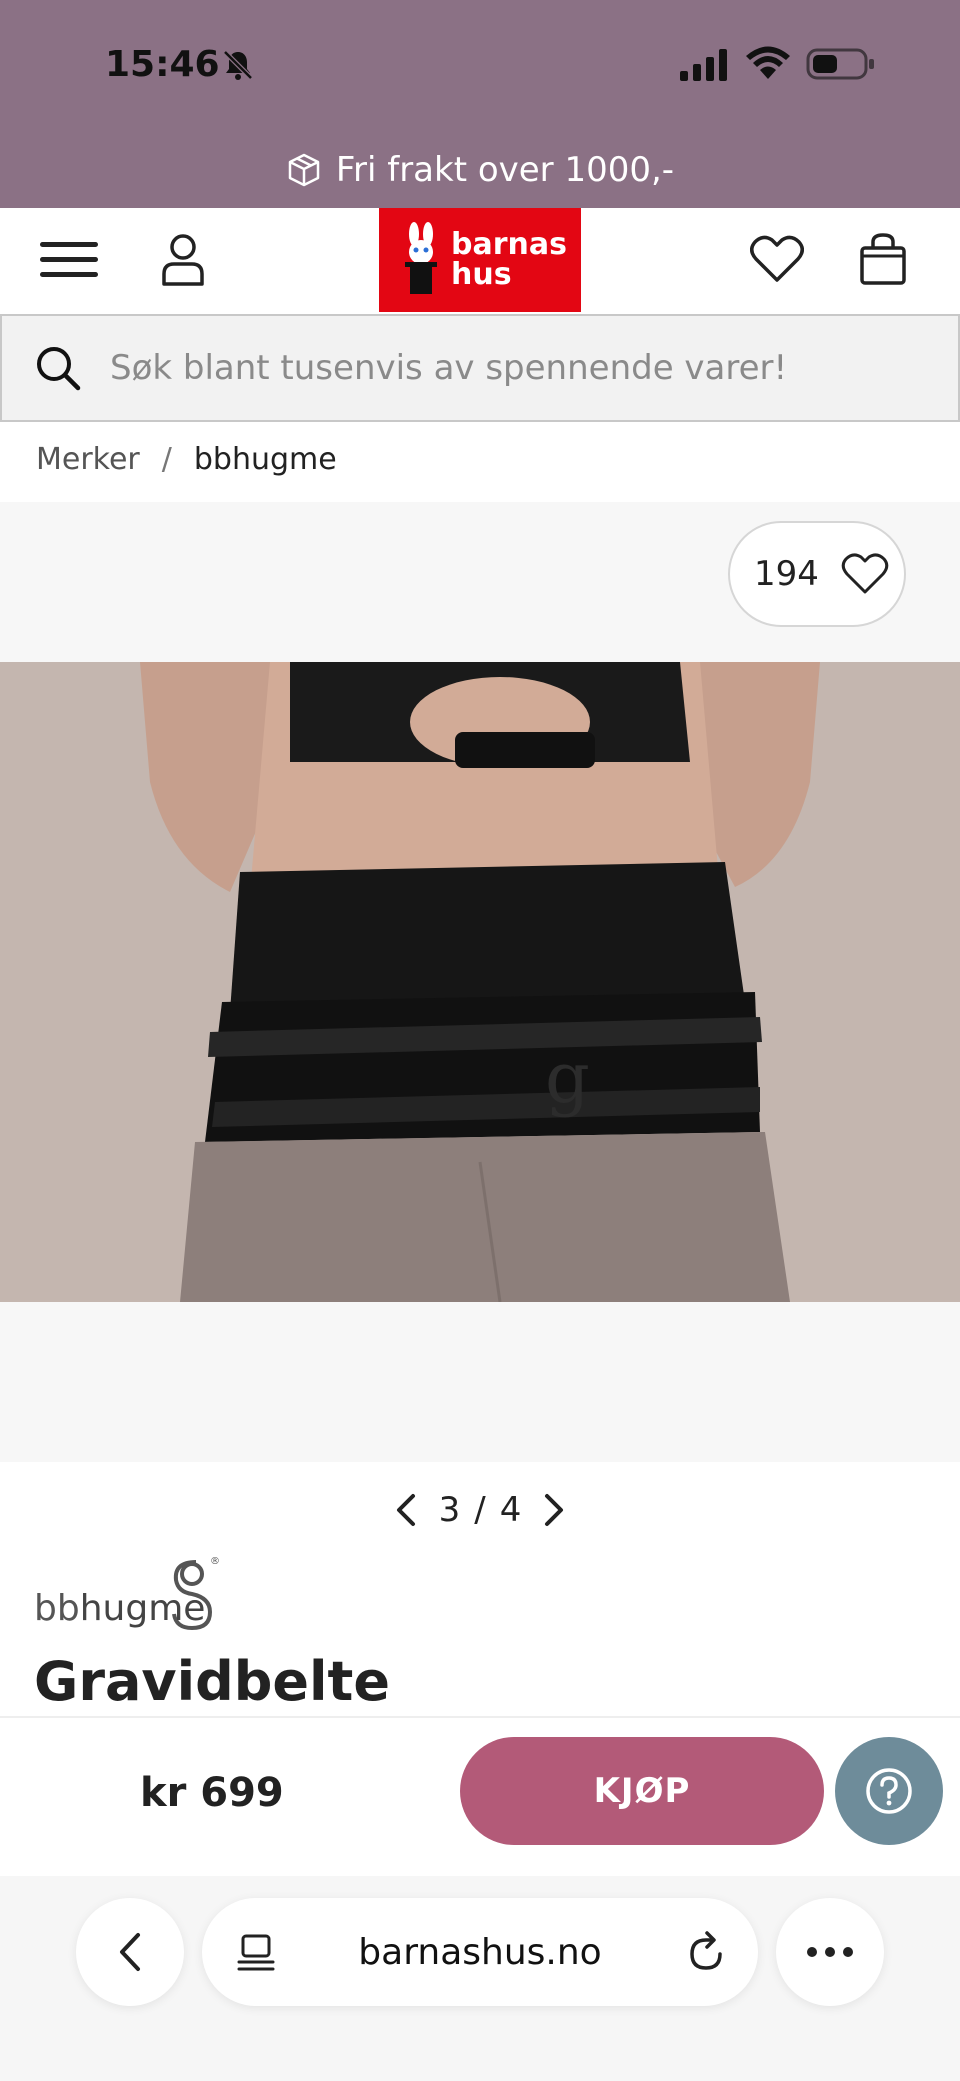 This screenshot has height=2081, width=960. I want to click on wifi-icon, so click(768, 62).